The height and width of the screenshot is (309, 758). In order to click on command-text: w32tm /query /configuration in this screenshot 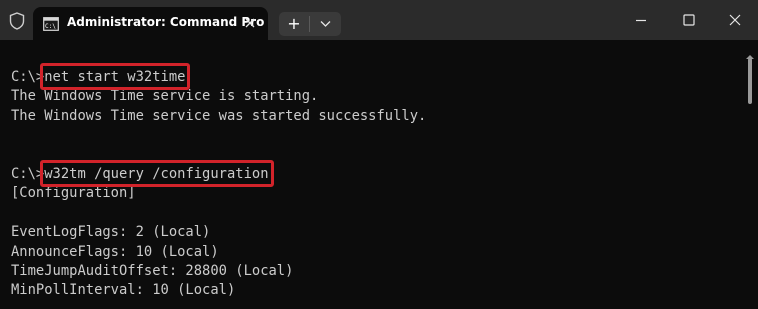, I will do `click(157, 173)`.